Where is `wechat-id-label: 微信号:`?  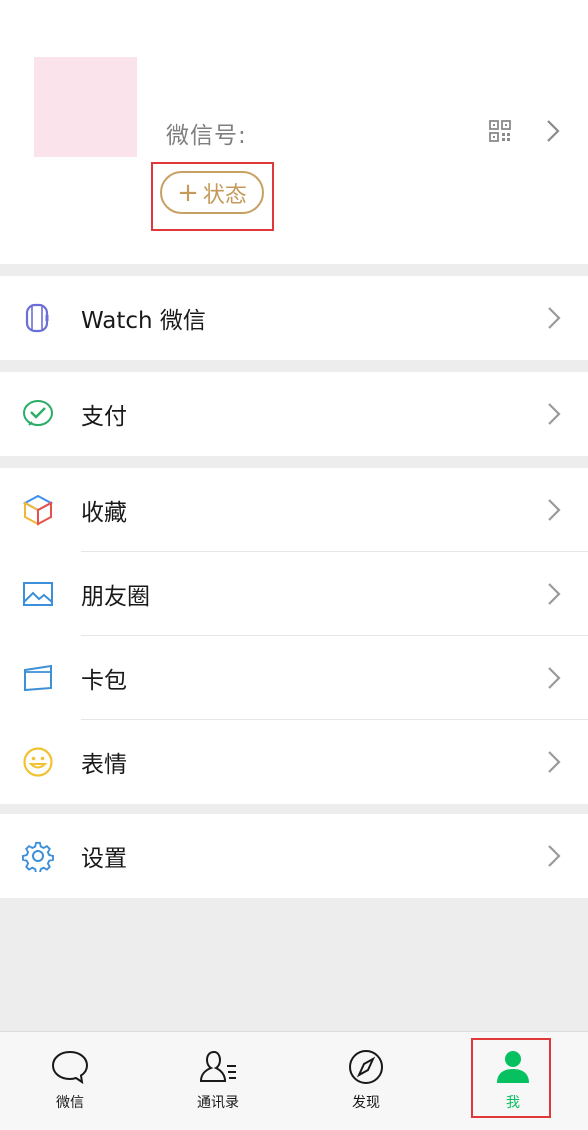 wechat-id-label: 微信号: is located at coordinates (206, 136).